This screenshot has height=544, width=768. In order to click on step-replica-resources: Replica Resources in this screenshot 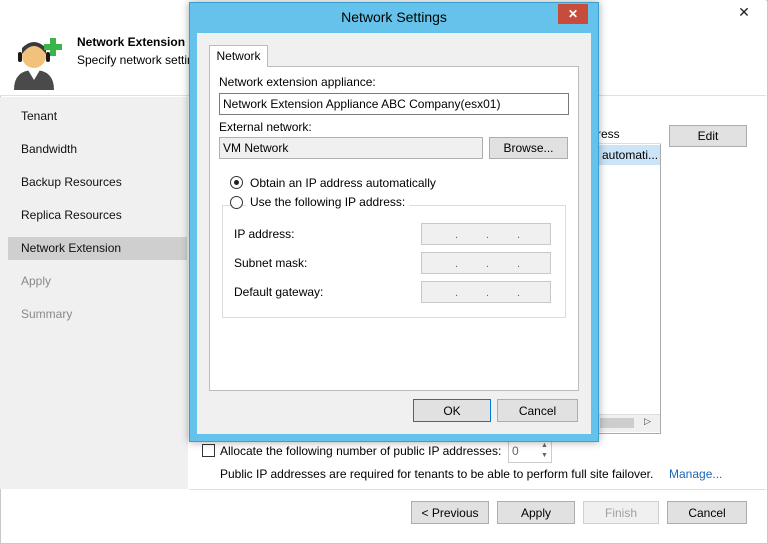, I will do `click(97, 215)`.